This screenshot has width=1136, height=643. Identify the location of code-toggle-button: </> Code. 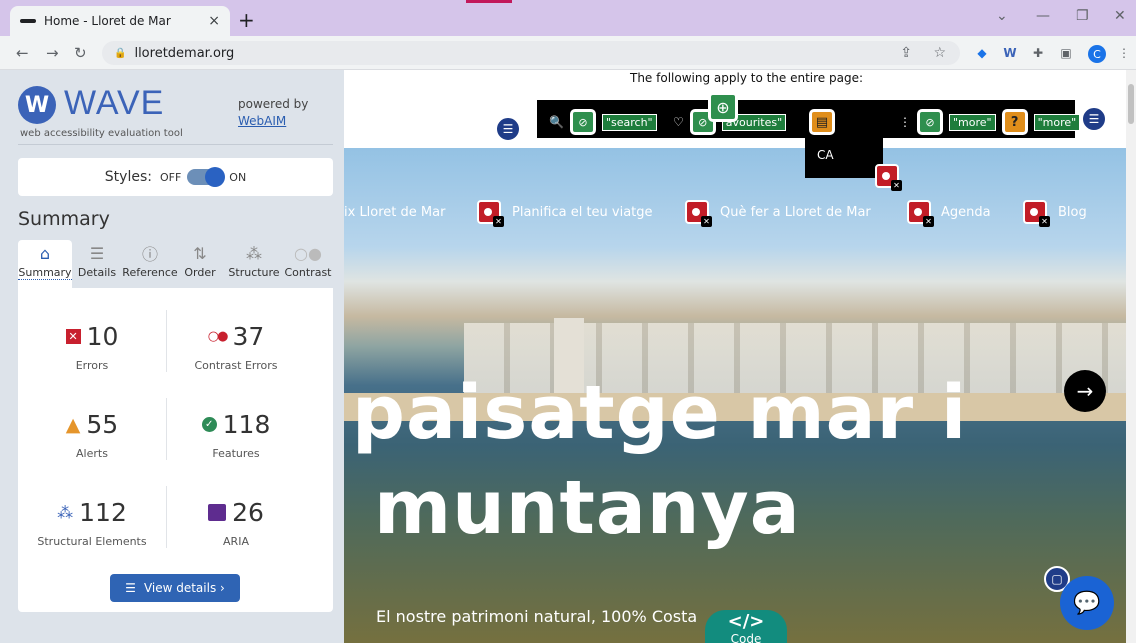
(746, 626).